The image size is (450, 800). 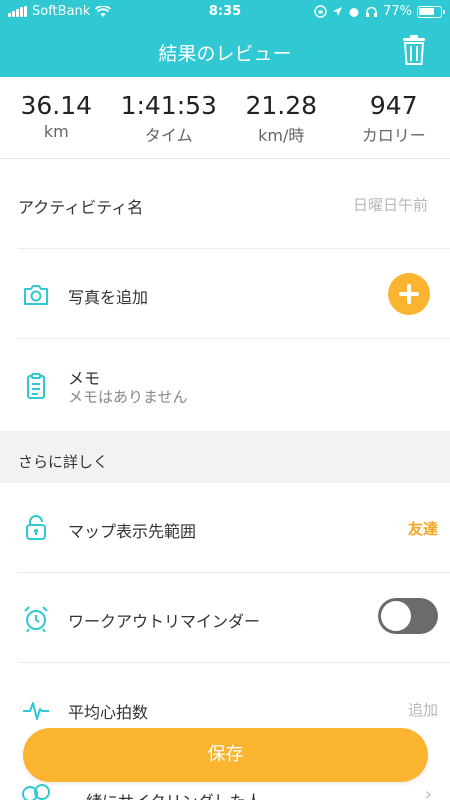 What do you see at coordinates (234, 385) in the screenshot?
I see `memo-row: メモ メモはありません` at bounding box center [234, 385].